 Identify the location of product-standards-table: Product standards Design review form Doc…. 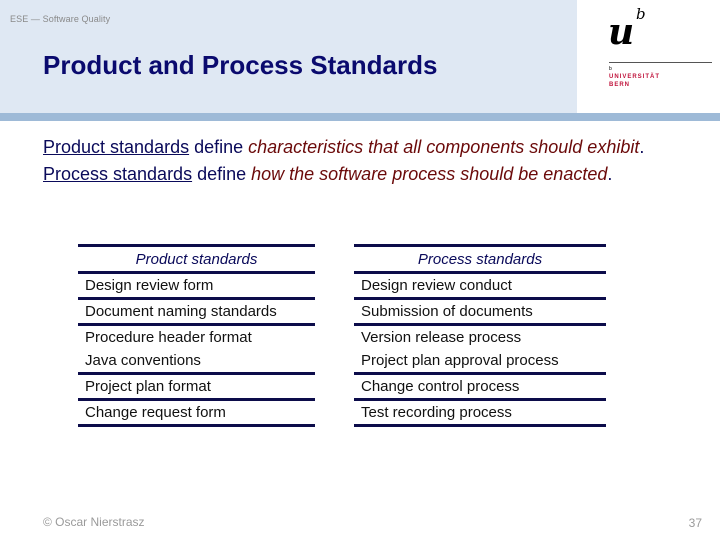
(196, 335).